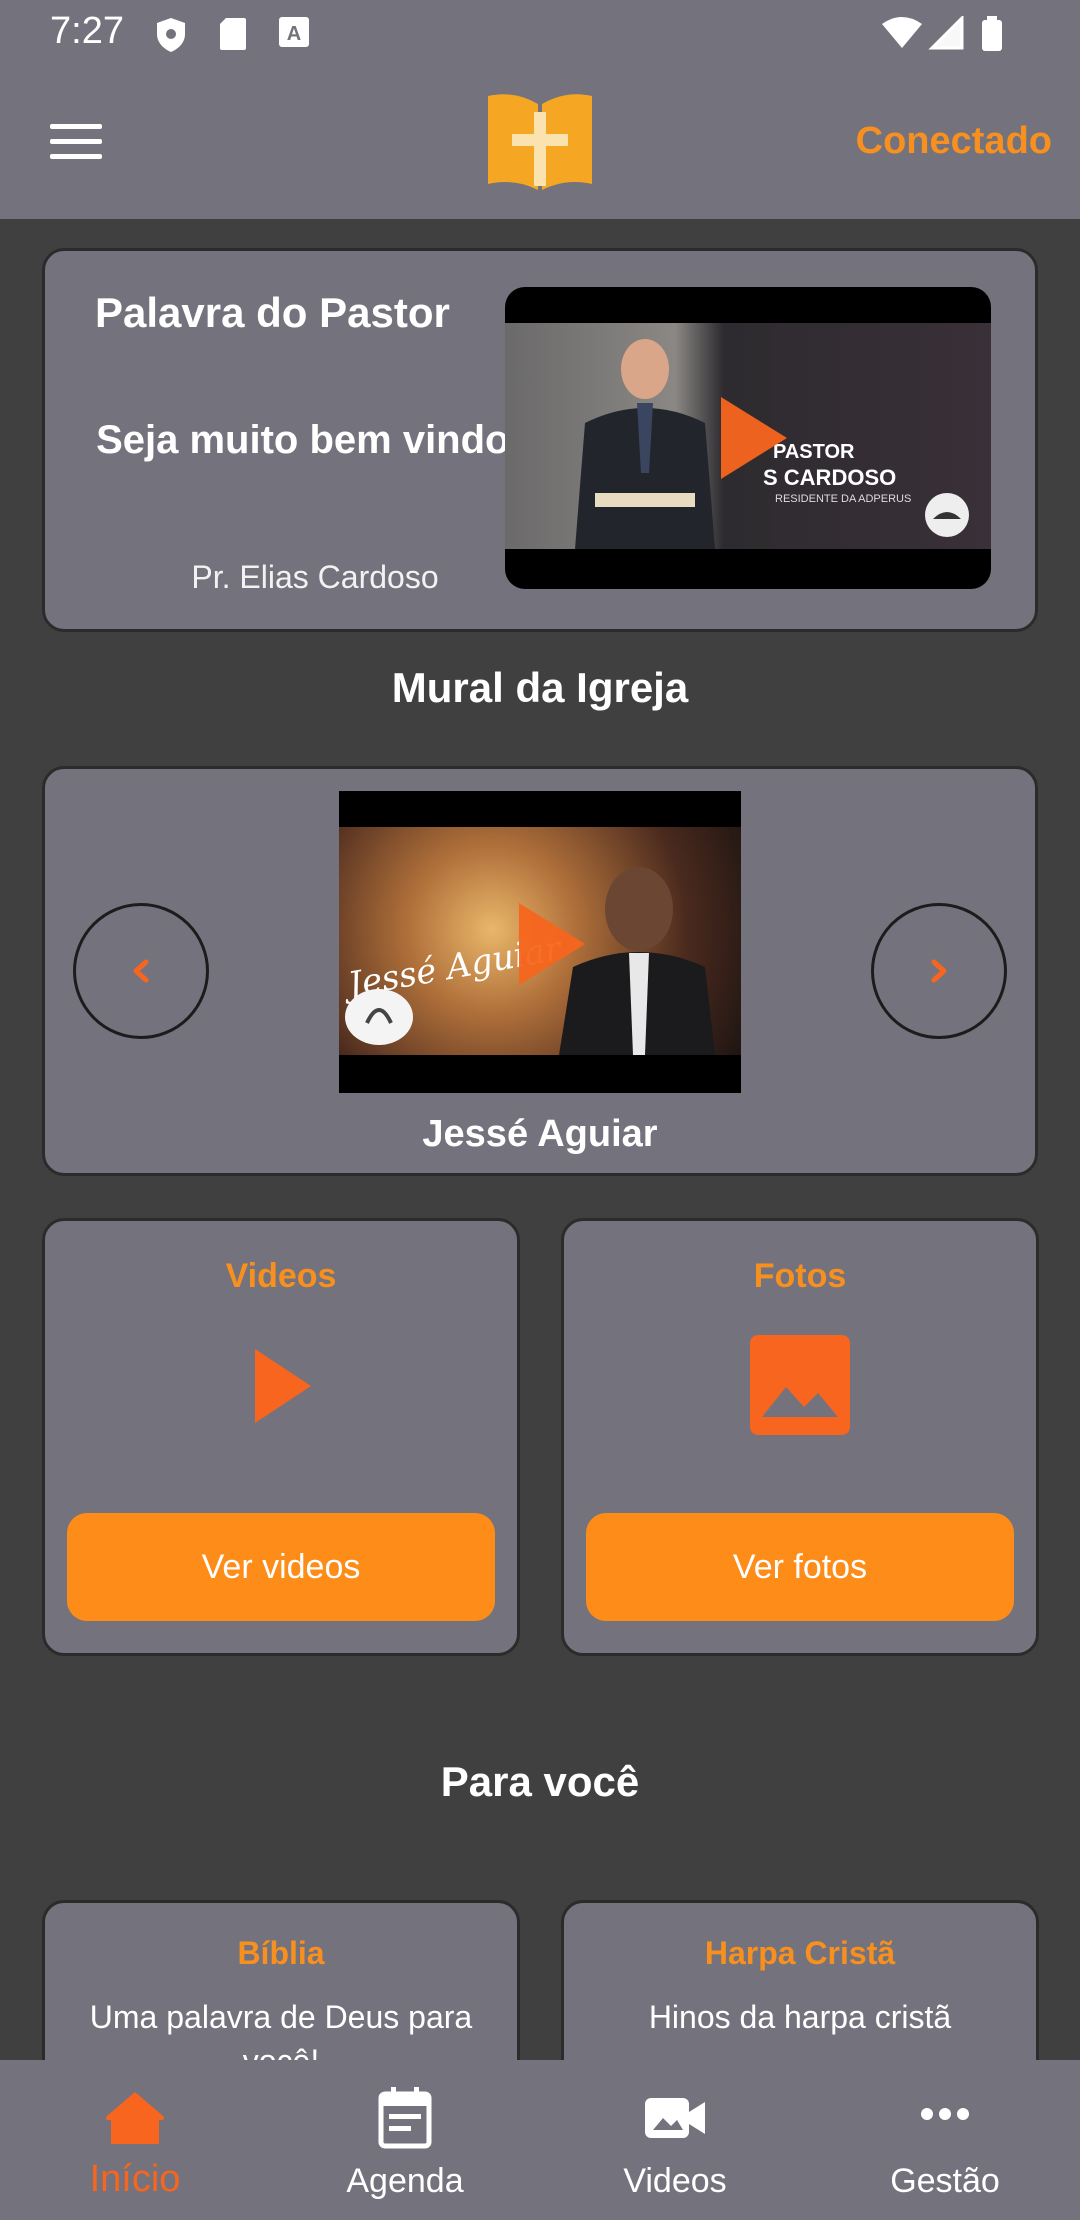 The image size is (1080, 2220). Describe the element at coordinates (281, 1437) in the screenshot. I see `videos-card: Videos Ver videos` at that location.